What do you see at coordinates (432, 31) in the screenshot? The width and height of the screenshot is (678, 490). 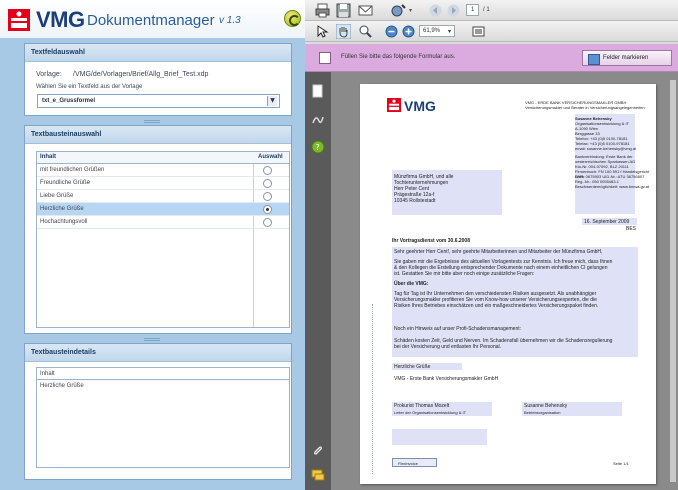 I see `zoom-value: 61,9%` at bounding box center [432, 31].